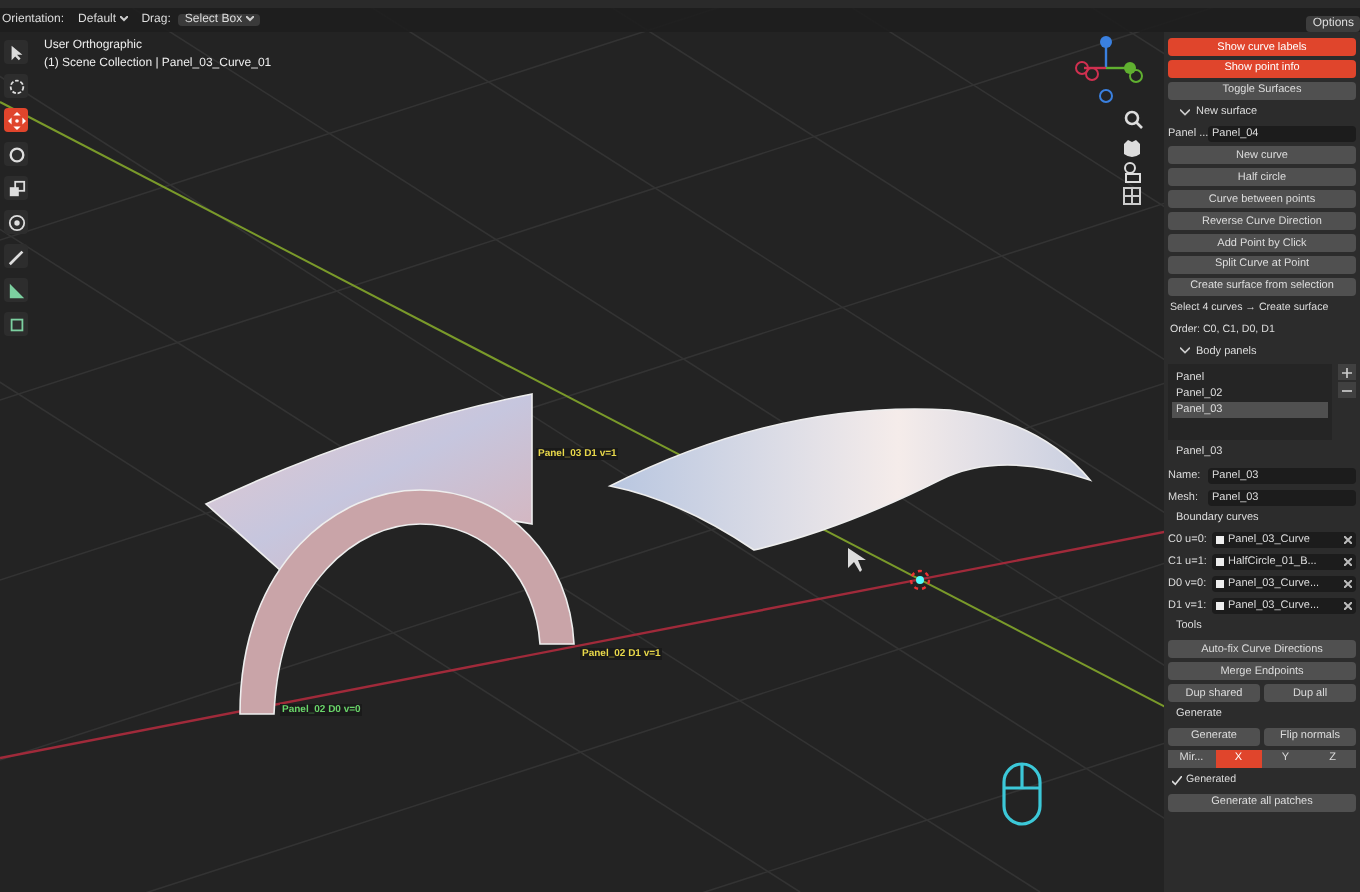  I want to click on mouse-pointer-icon, so click(857, 560).